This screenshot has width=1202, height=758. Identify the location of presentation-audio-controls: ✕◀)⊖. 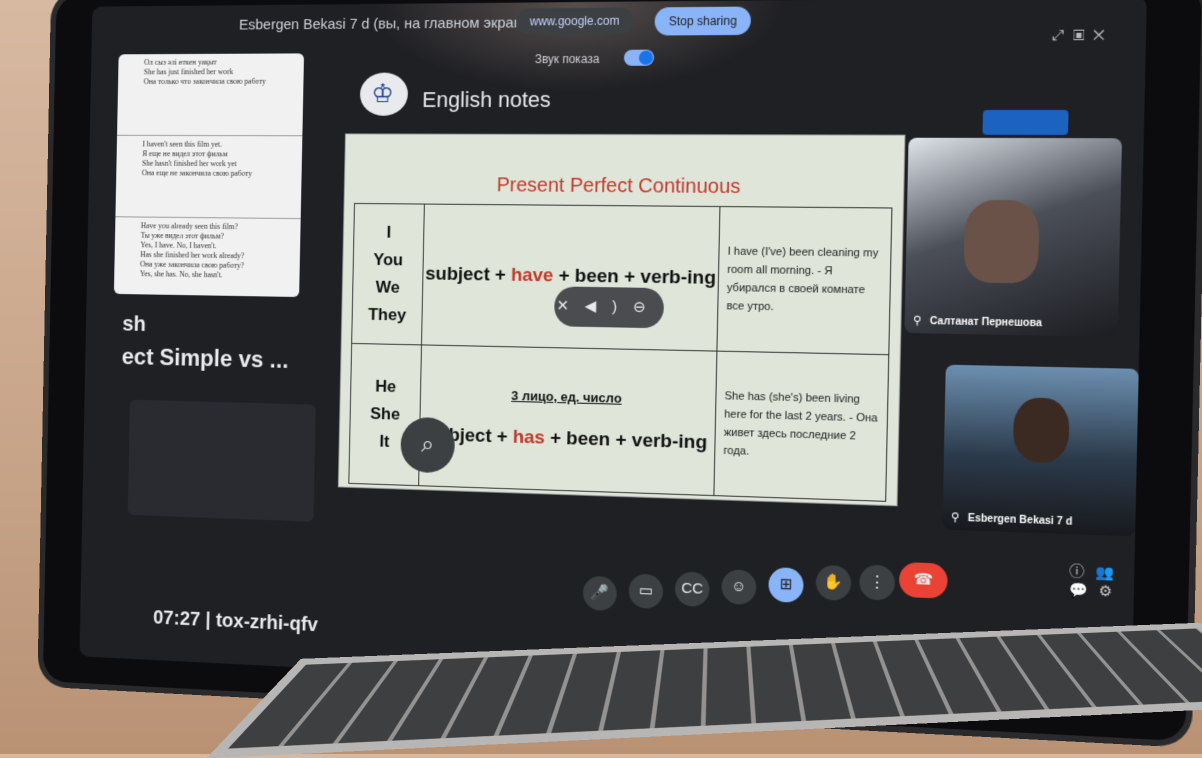
(609, 307).